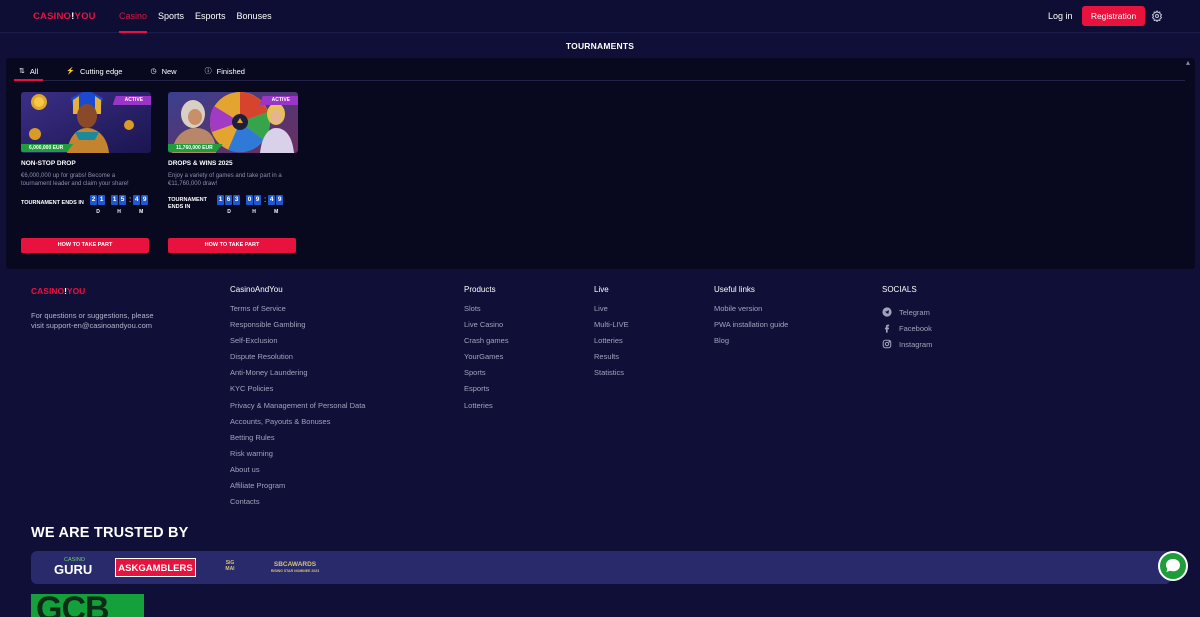  I want to click on gcb-license-logo: GCB, so click(87, 605).